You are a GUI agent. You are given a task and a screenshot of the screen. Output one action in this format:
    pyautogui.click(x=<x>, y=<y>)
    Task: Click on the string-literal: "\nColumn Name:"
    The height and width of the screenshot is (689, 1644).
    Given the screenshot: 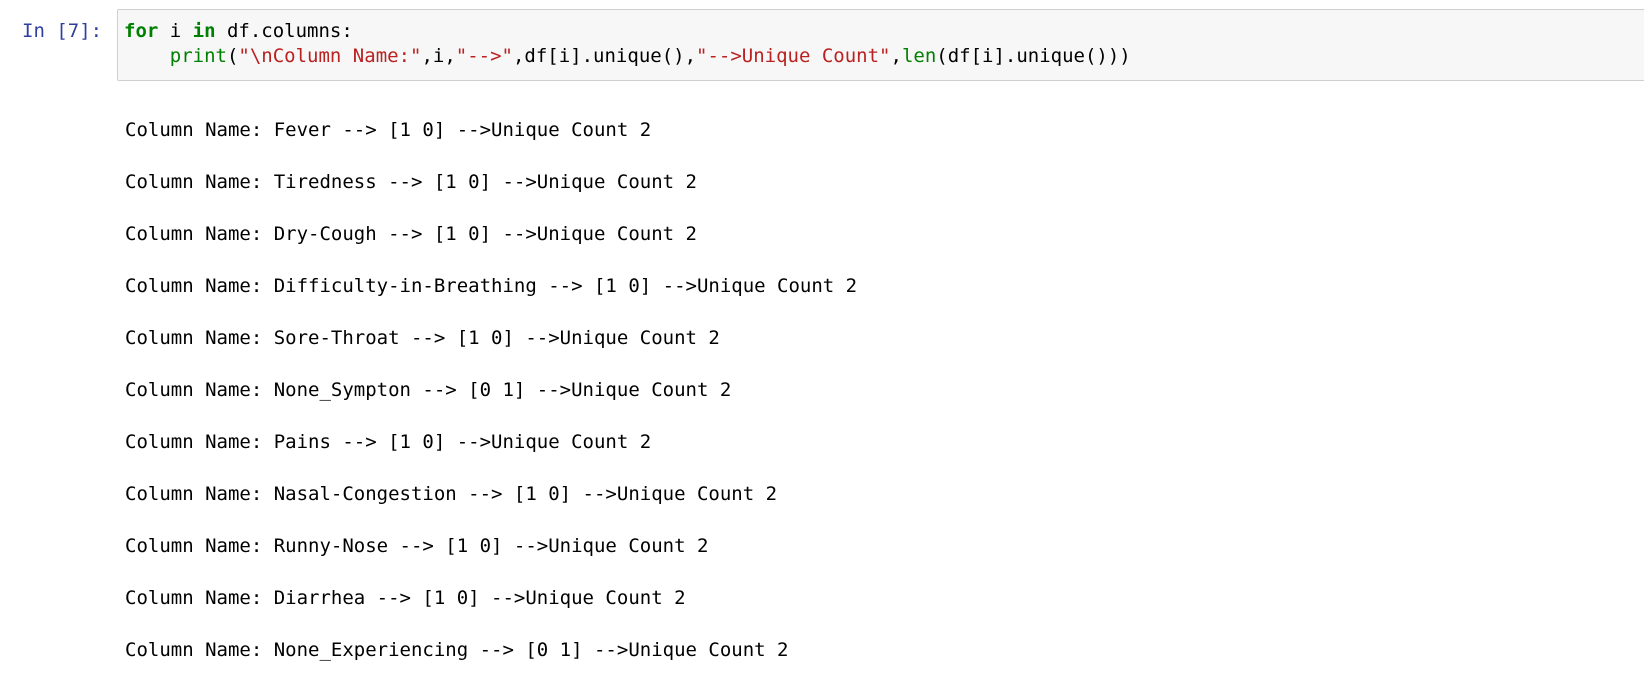 What is the action you would take?
    pyautogui.click(x=330, y=56)
    